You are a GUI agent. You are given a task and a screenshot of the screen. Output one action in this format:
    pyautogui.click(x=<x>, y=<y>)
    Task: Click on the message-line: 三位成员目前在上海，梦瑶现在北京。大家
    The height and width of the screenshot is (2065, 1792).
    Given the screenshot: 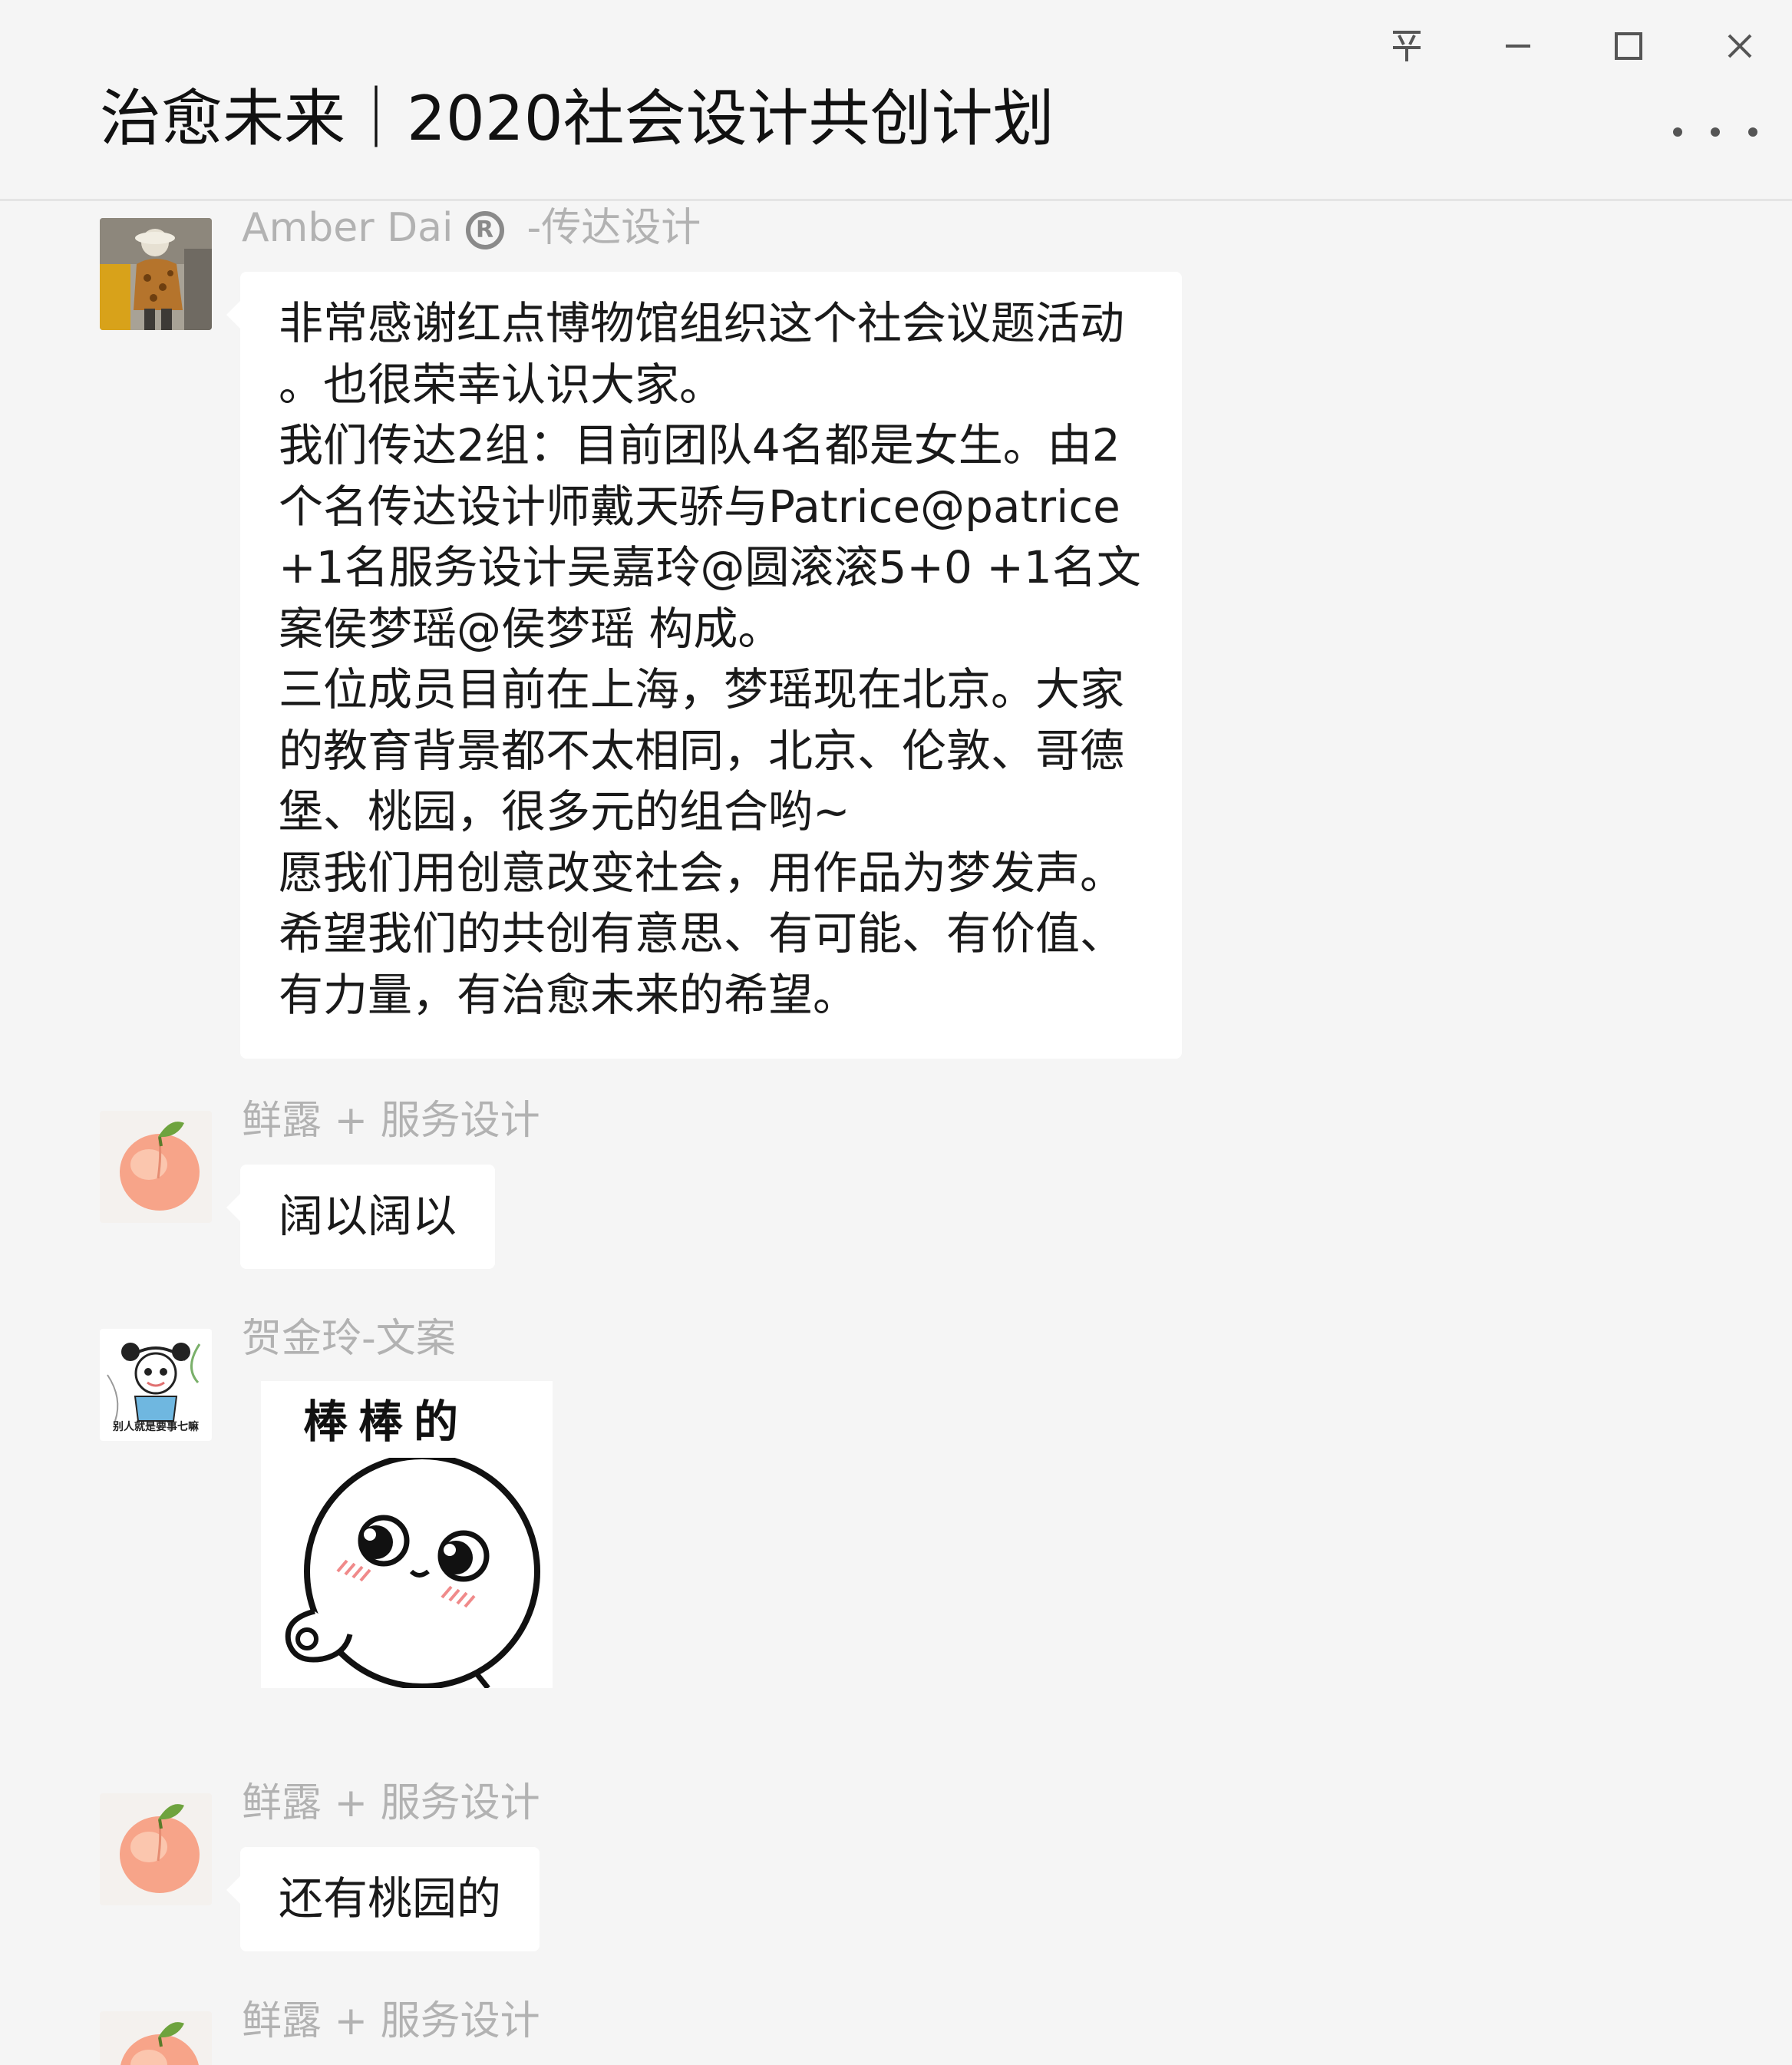 What is the action you would take?
    pyautogui.click(x=702, y=689)
    